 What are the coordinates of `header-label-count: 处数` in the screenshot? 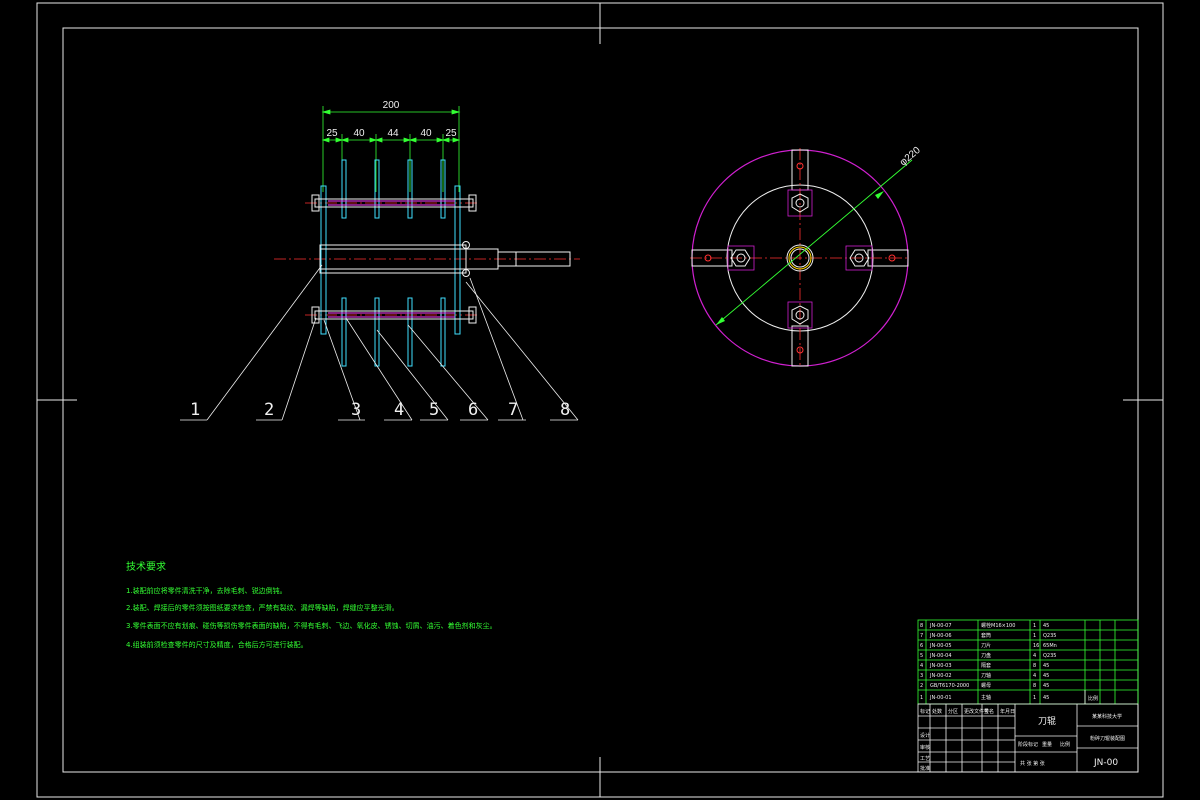 It's located at (937, 711).